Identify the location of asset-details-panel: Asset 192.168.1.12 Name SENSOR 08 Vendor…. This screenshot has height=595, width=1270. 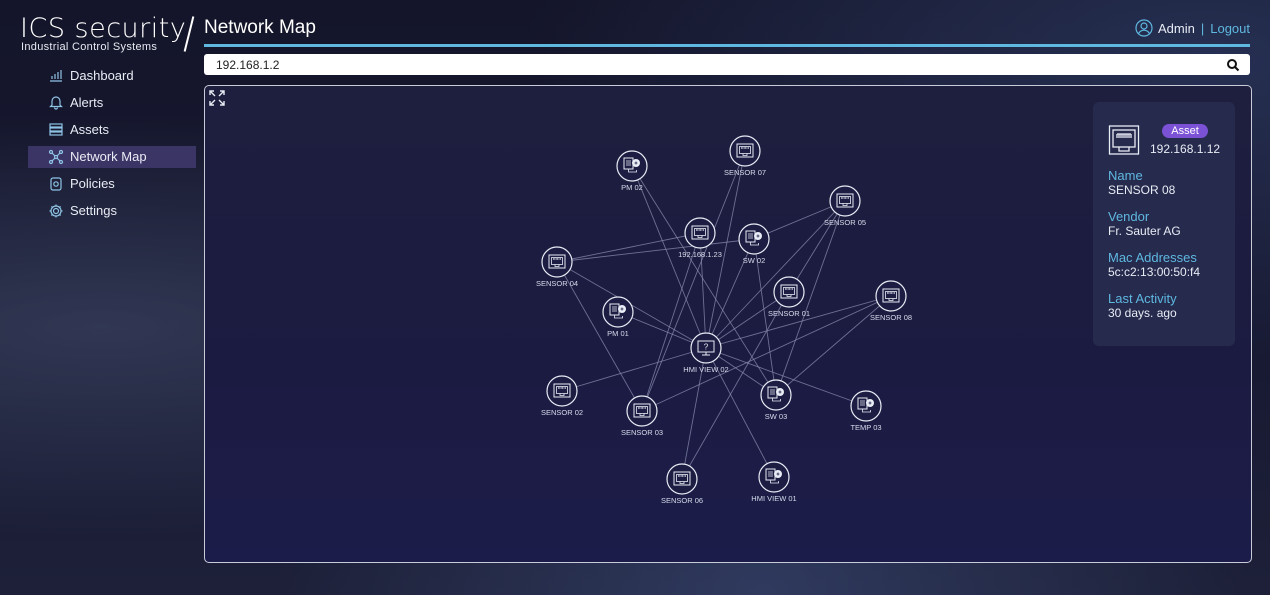
(1164, 224).